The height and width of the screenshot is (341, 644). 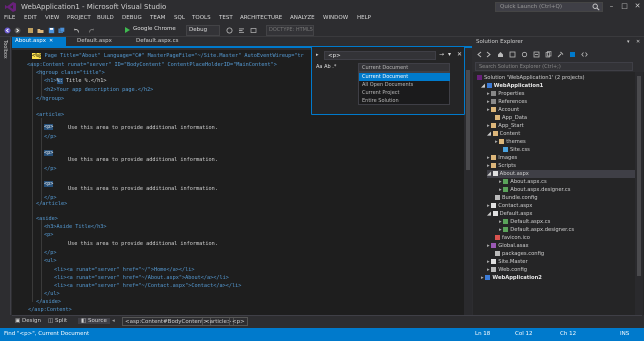 I want to click on menu-view: VIEW, so click(x=52, y=18).